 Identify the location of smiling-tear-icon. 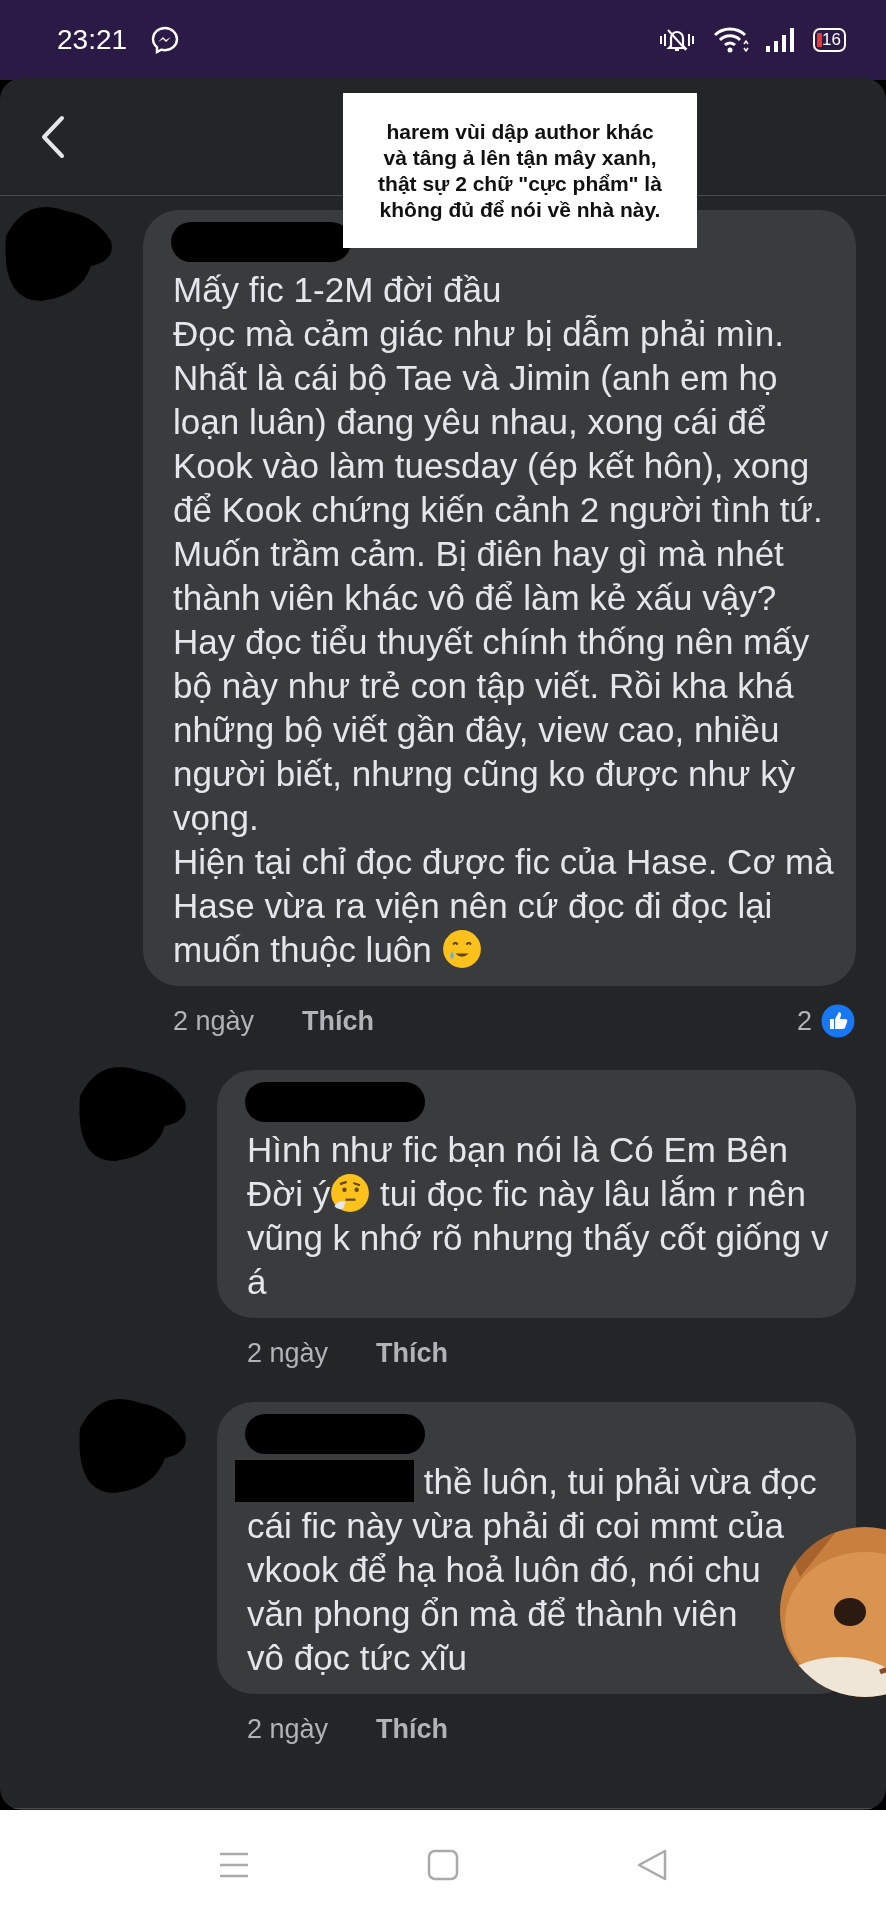
(461, 949).